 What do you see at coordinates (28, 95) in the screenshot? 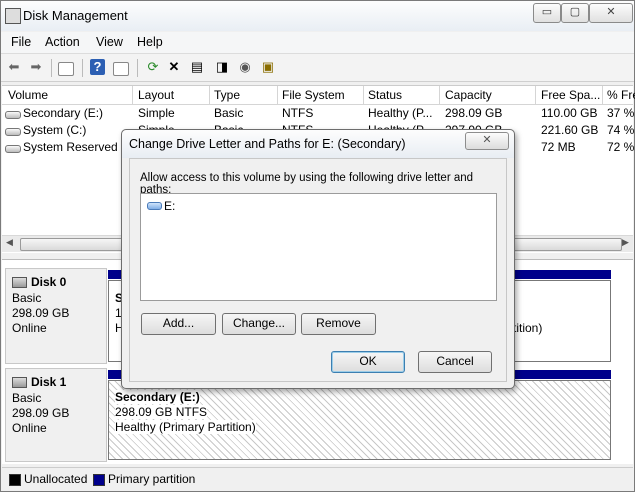
I see `column-header-volume: Volume` at bounding box center [28, 95].